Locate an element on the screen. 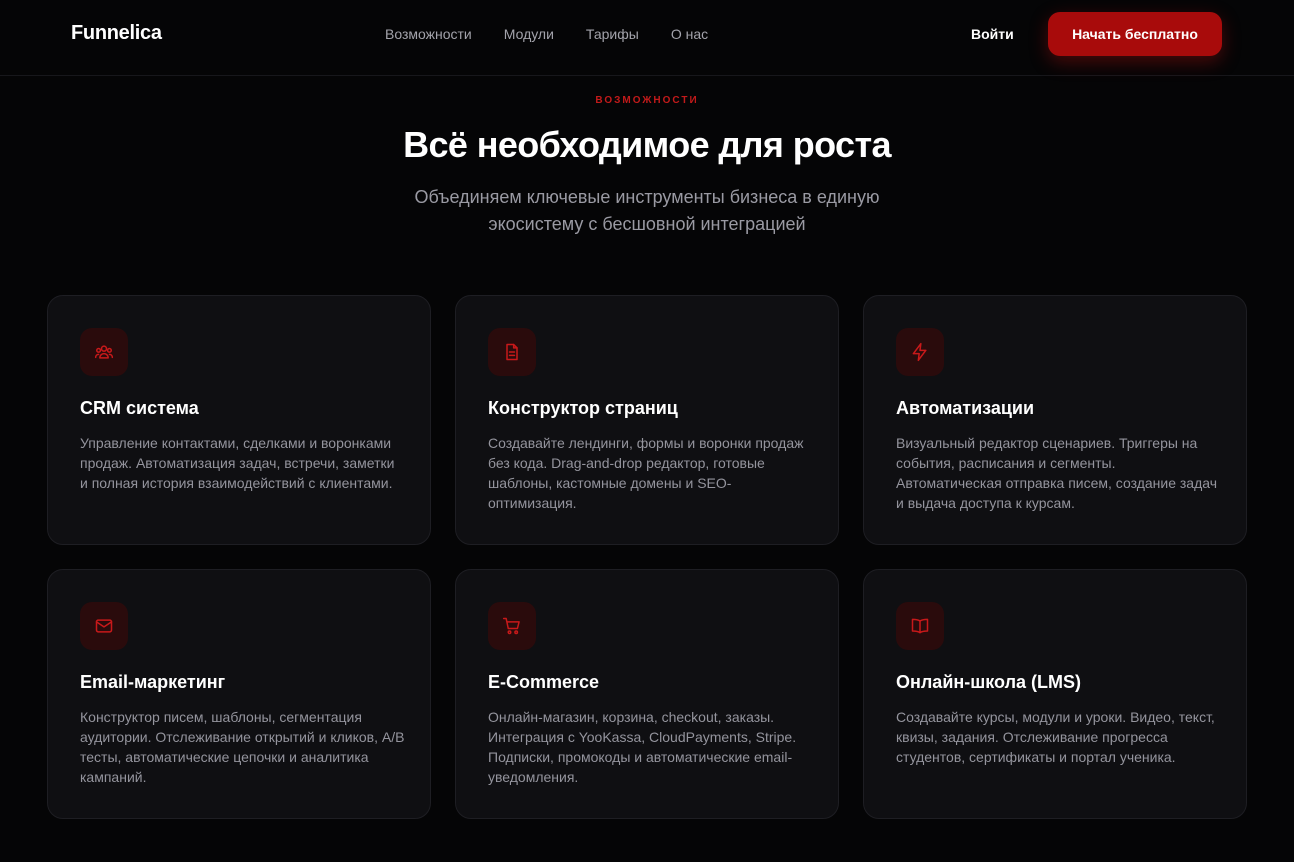 This screenshot has width=1294, height=862. feature-title: Автоматизации is located at coordinates (965, 408).